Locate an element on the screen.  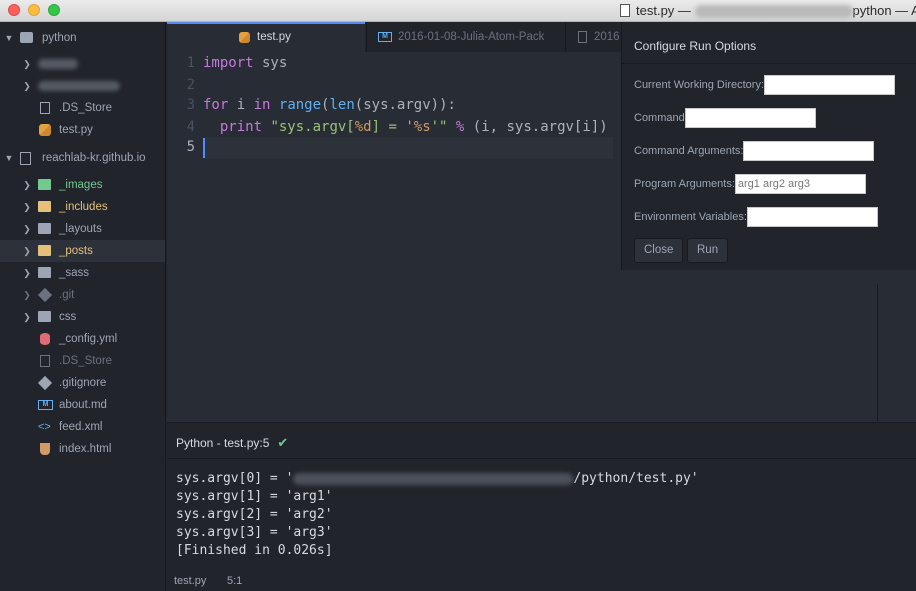
line-number: 4 is located at coordinates (190, 127).